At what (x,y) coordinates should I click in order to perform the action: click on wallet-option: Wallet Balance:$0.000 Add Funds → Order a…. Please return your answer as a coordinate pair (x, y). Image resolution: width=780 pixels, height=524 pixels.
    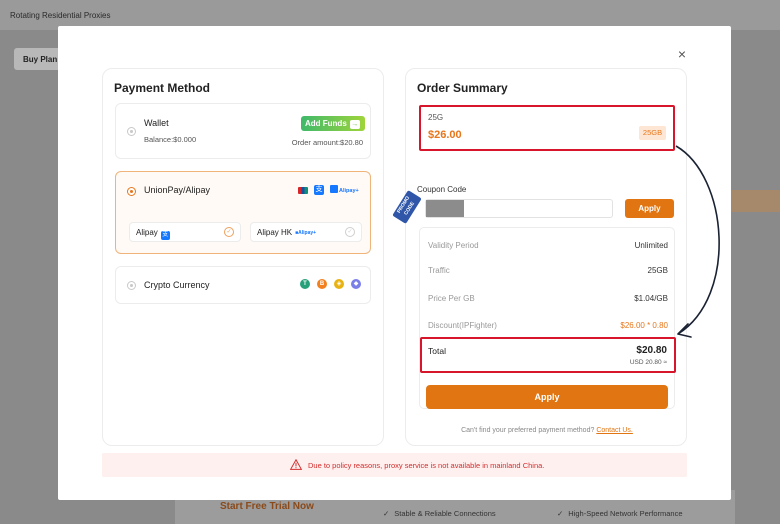
    Looking at the image, I should click on (243, 131).